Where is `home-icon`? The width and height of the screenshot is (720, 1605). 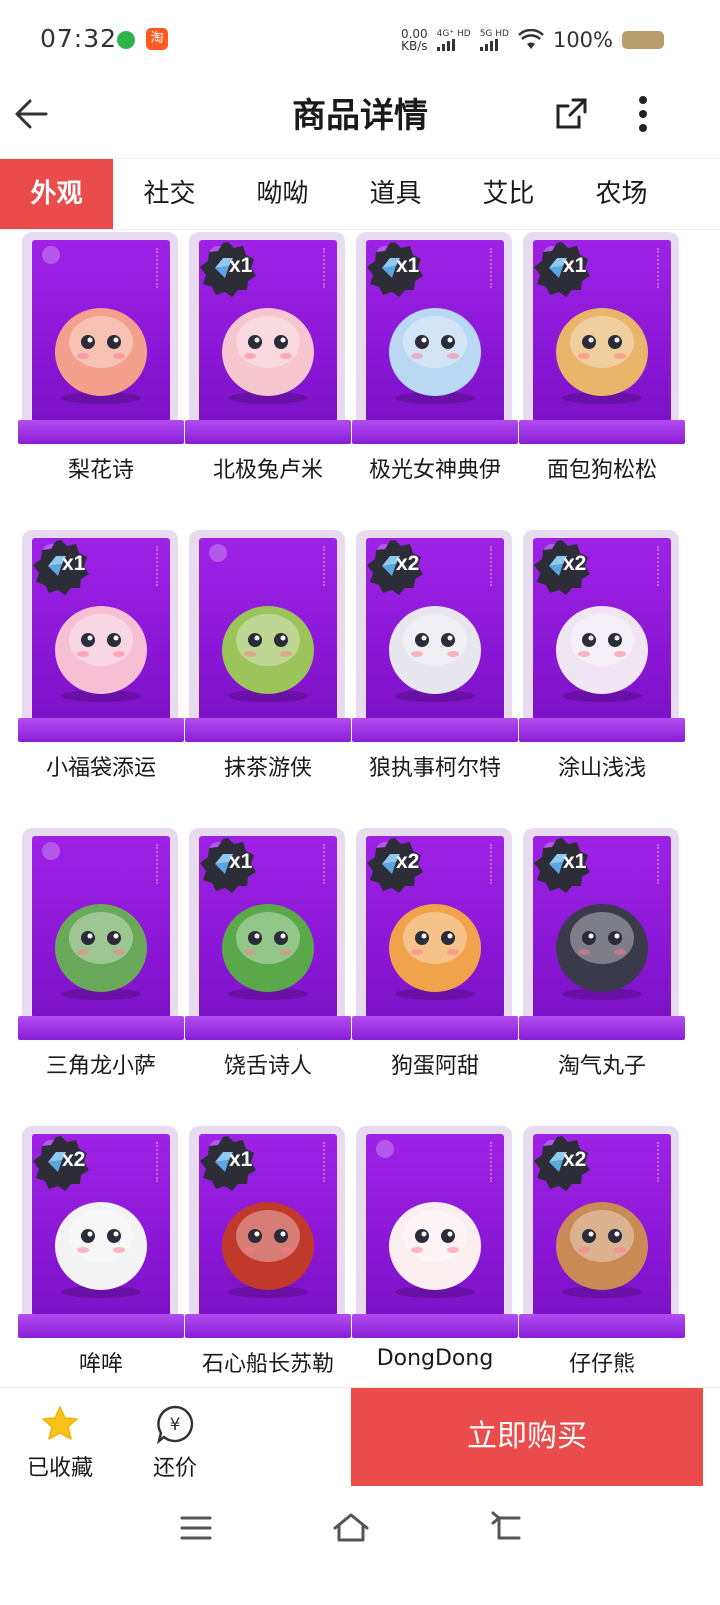
home-icon is located at coordinates (351, 1528).